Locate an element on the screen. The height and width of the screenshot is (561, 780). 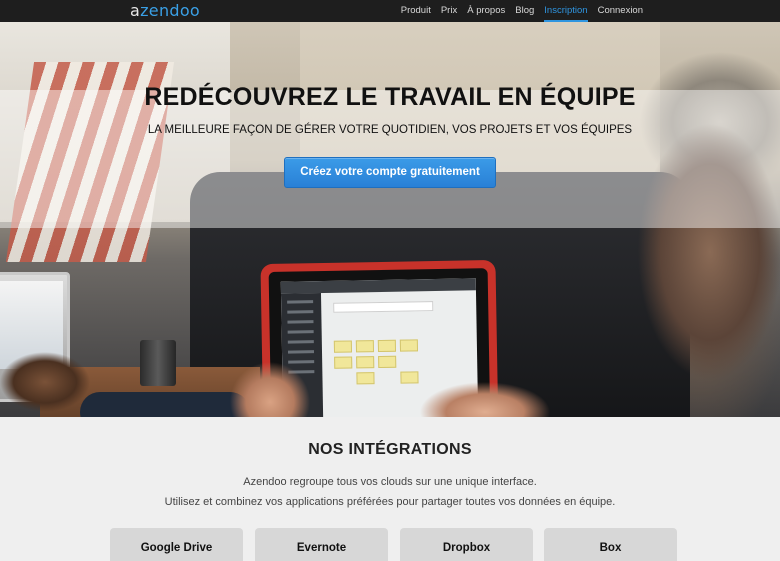
logo-text-part1: a is located at coordinates (135, 10).